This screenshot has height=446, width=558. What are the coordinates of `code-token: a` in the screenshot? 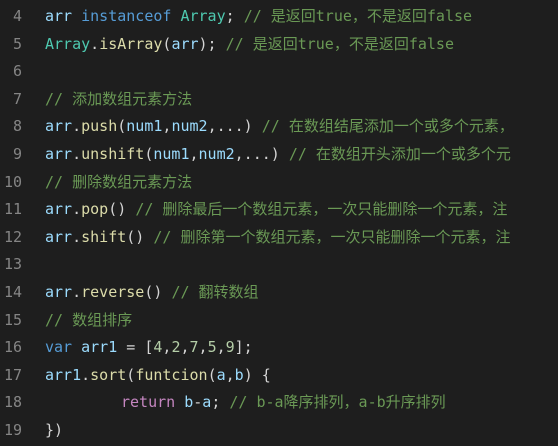 It's located at (221, 374).